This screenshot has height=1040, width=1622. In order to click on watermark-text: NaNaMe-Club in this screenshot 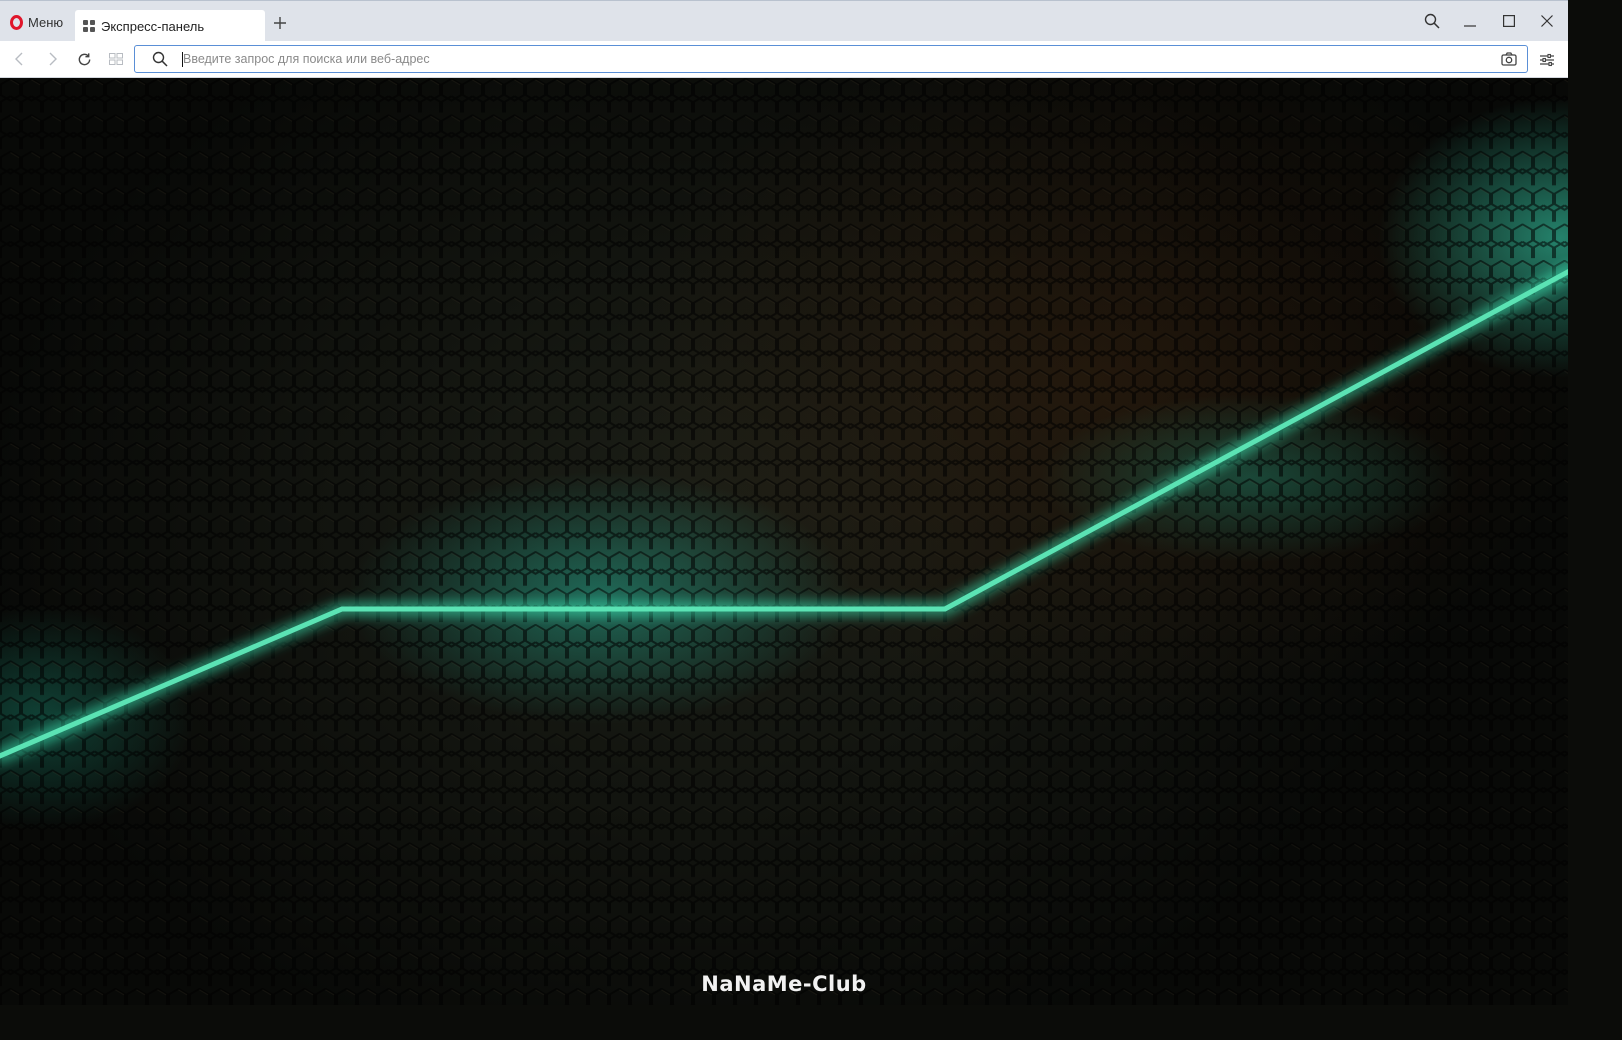, I will do `click(784, 984)`.